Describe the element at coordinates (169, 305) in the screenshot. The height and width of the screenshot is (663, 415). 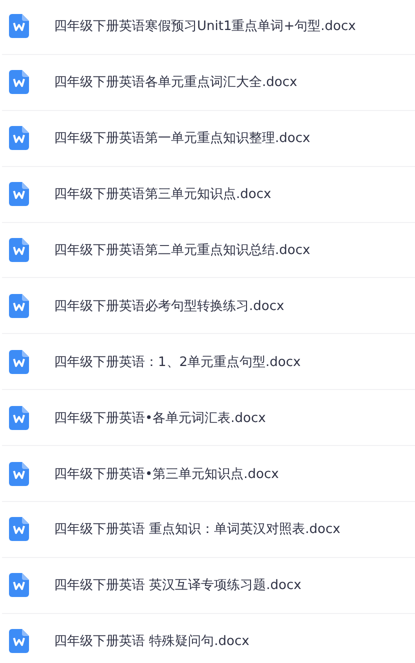
I see `file-name: 四年级下册英语必考句型转换练习.docx` at that location.